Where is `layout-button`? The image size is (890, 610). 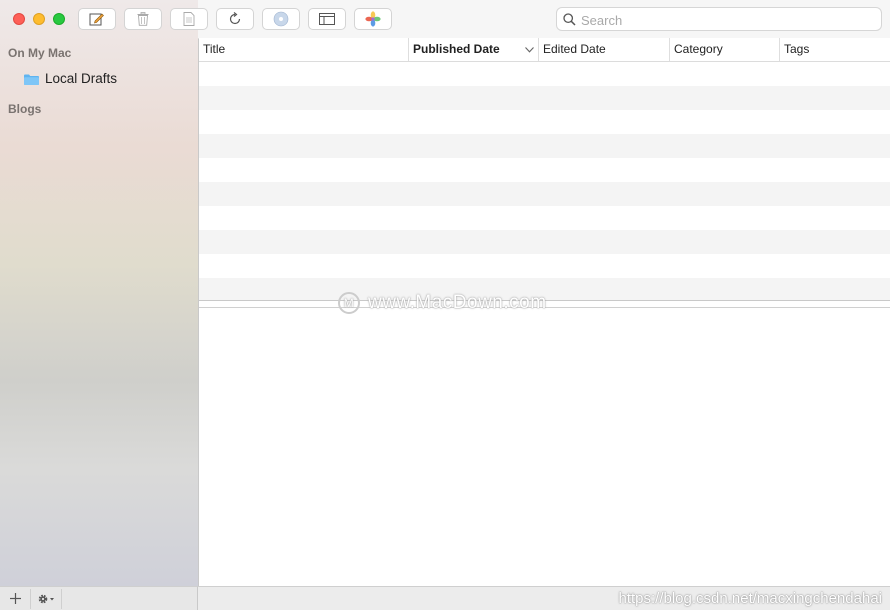 layout-button is located at coordinates (327, 19).